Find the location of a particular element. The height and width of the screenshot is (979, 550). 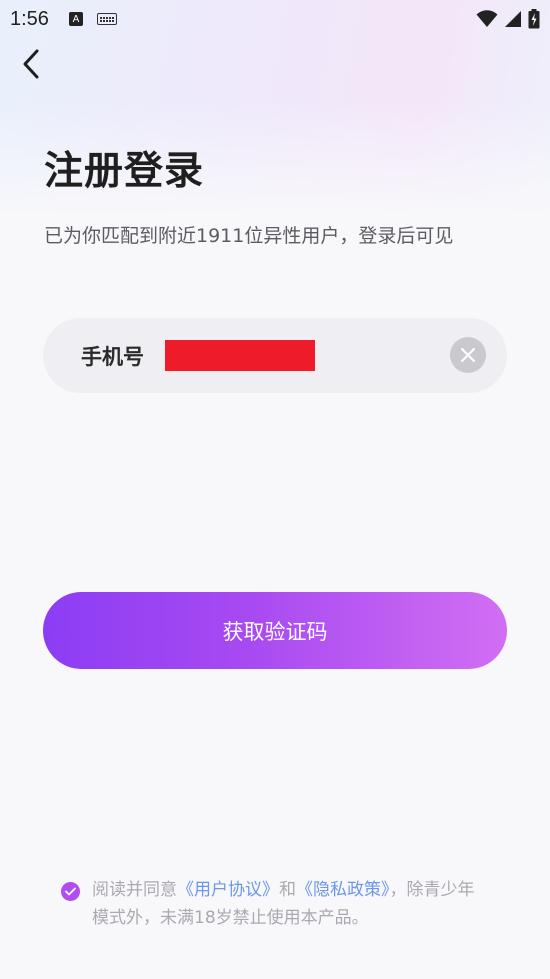

back-button is located at coordinates (31, 64).